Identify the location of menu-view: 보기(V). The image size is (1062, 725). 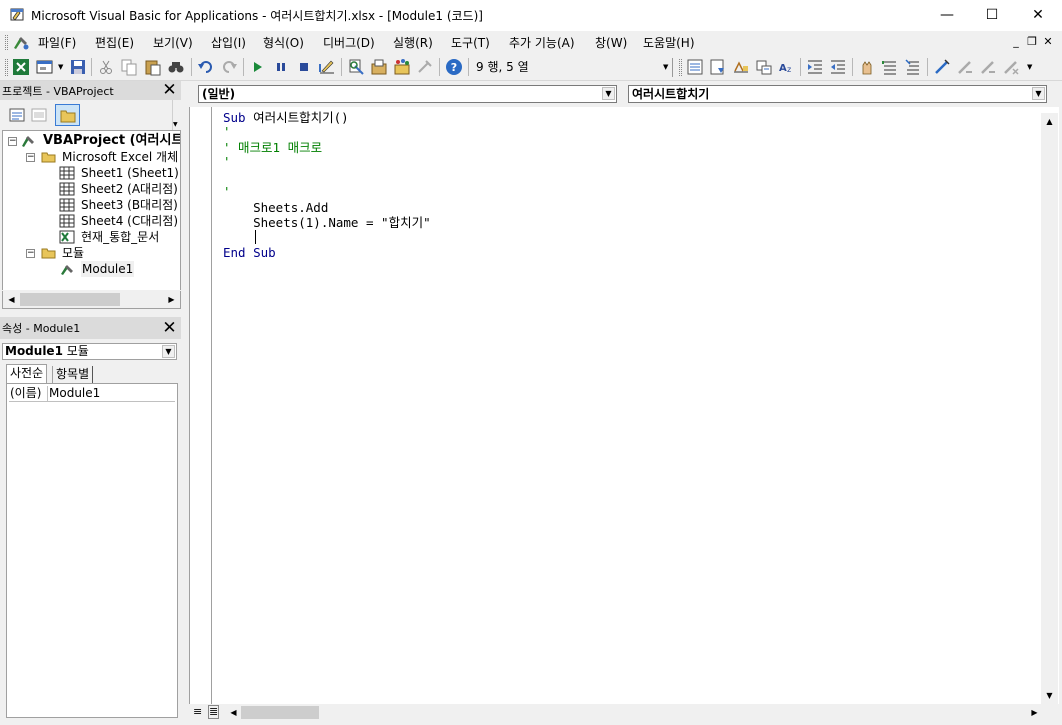
(173, 42).